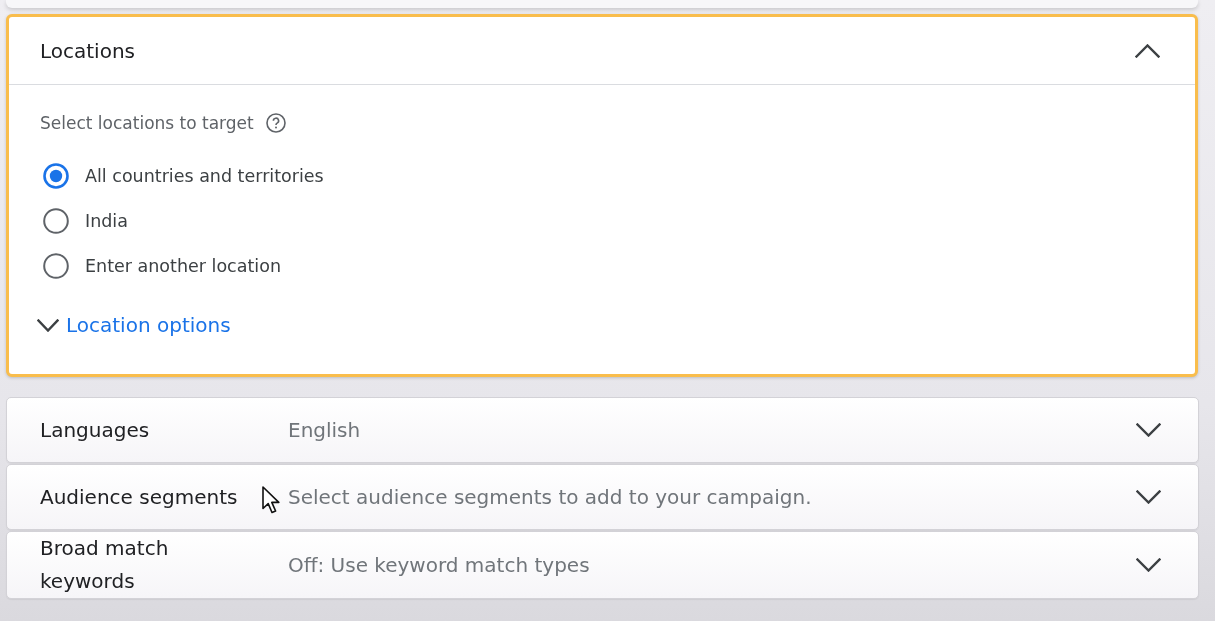 The width and height of the screenshot is (1215, 621). What do you see at coordinates (95, 430) in the screenshot?
I see `row-label: Languages` at bounding box center [95, 430].